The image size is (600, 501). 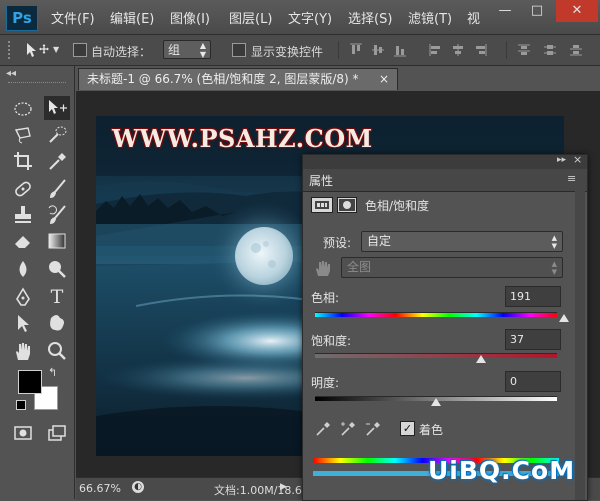 What do you see at coordinates (23, 109) in the screenshot?
I see `marquee-tool-icon` at bounding box center [23, 109].